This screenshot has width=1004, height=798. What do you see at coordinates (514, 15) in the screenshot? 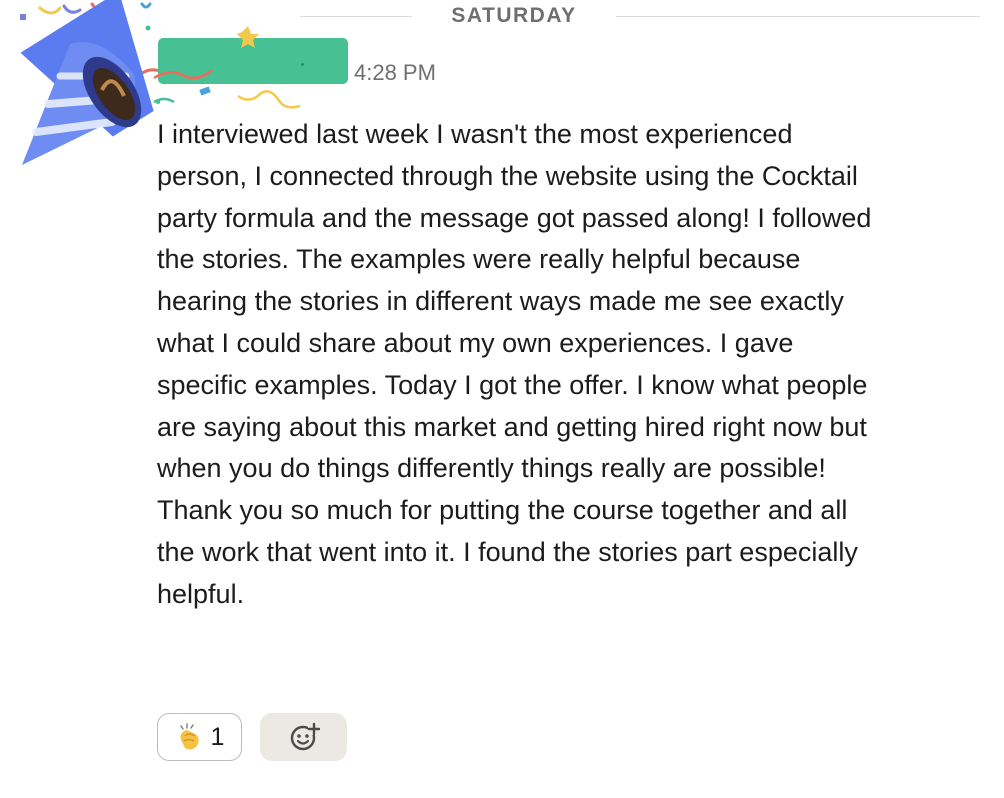
I see `day-divider-label: SATURDAY` at bounding box center [514, 15].